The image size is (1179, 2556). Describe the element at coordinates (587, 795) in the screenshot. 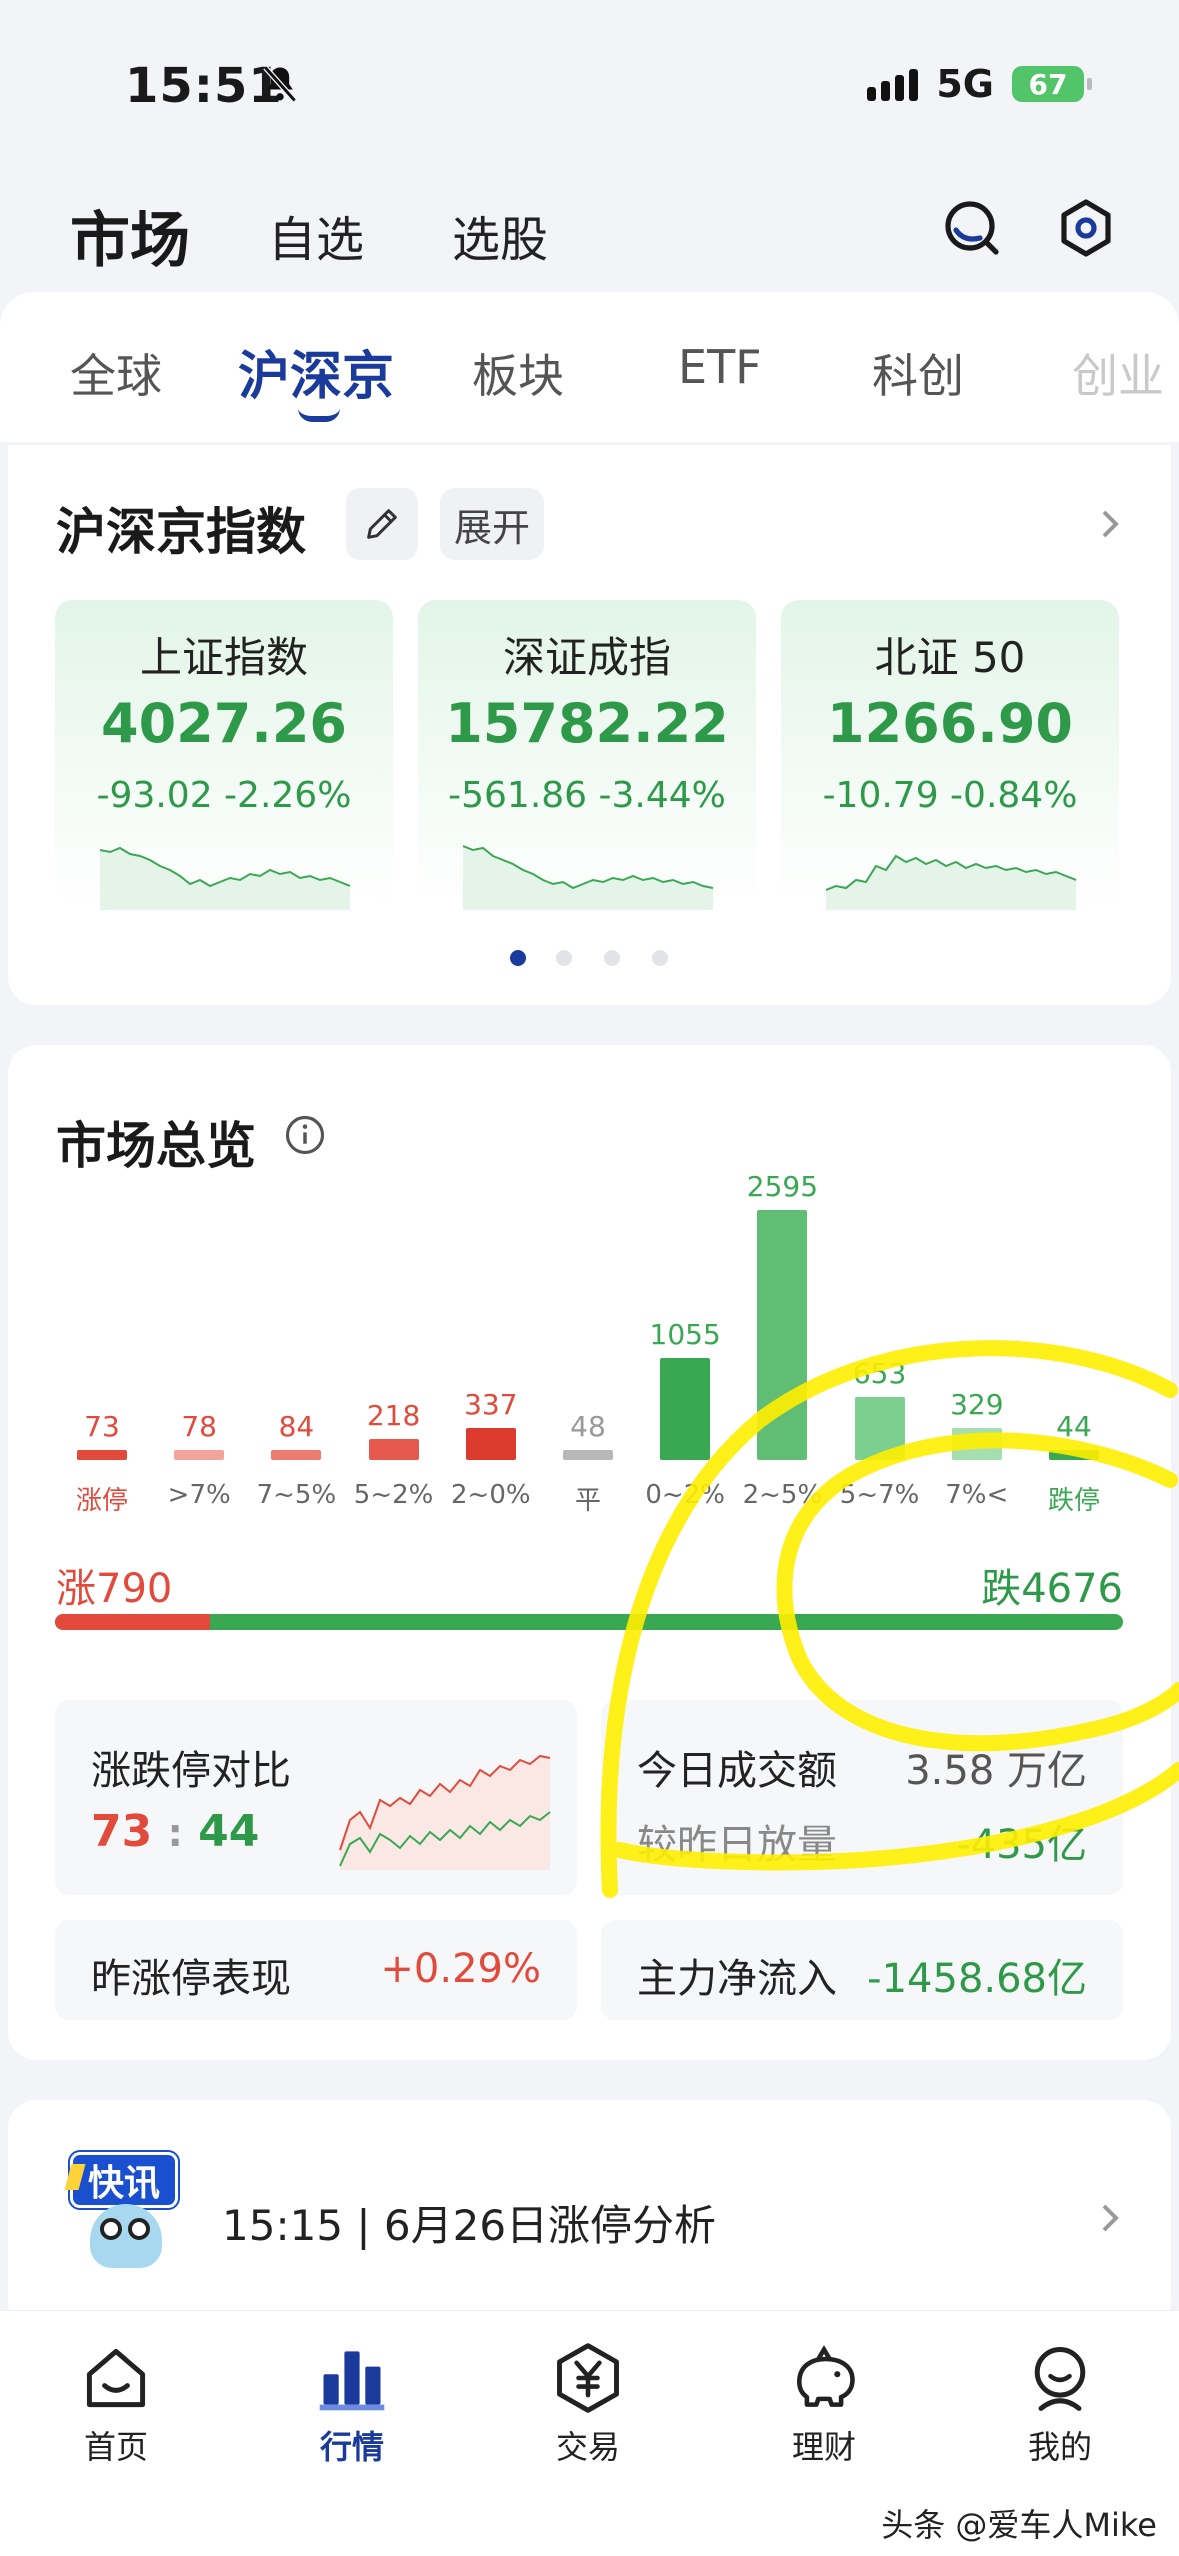

I see `index-change: -561.86 -3.44%` at that location.